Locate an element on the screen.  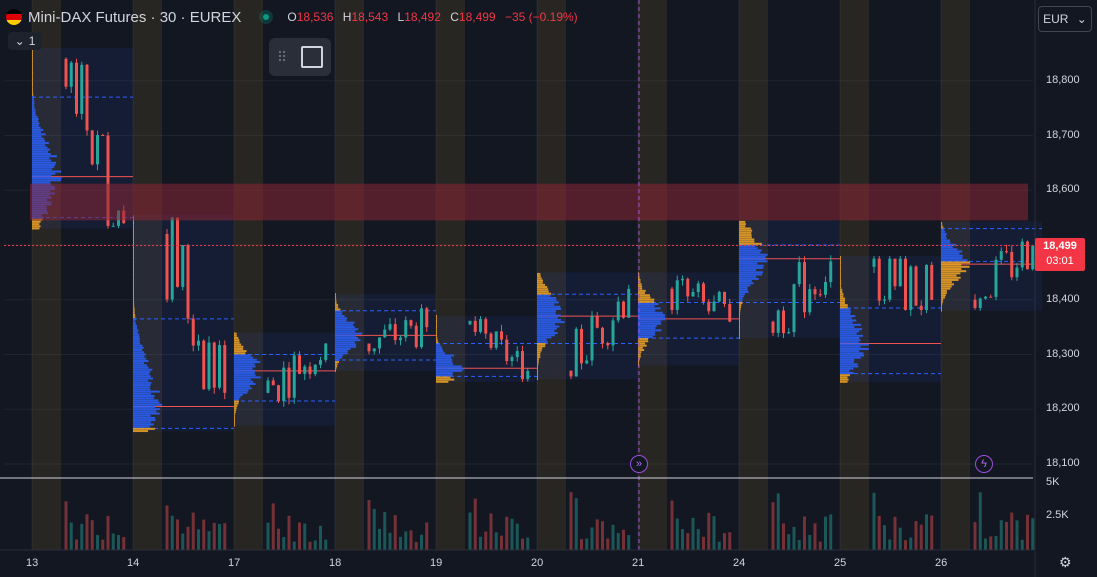
time-axis-label: 20 is located at coordinates (537, 563).